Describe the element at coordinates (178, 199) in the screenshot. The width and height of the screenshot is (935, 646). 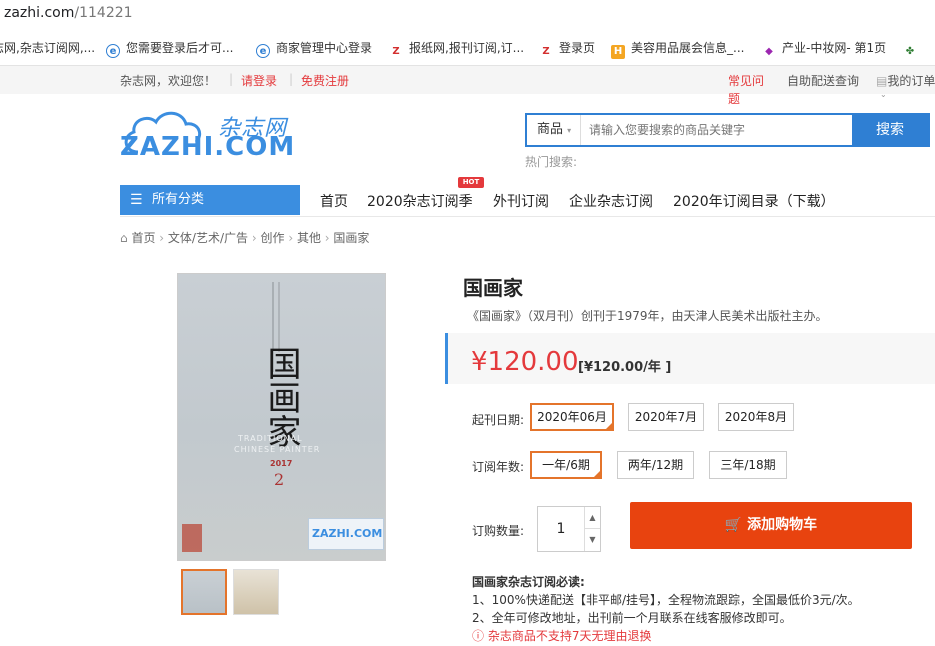
I see `all-categories-label: 所有分类` at that location.